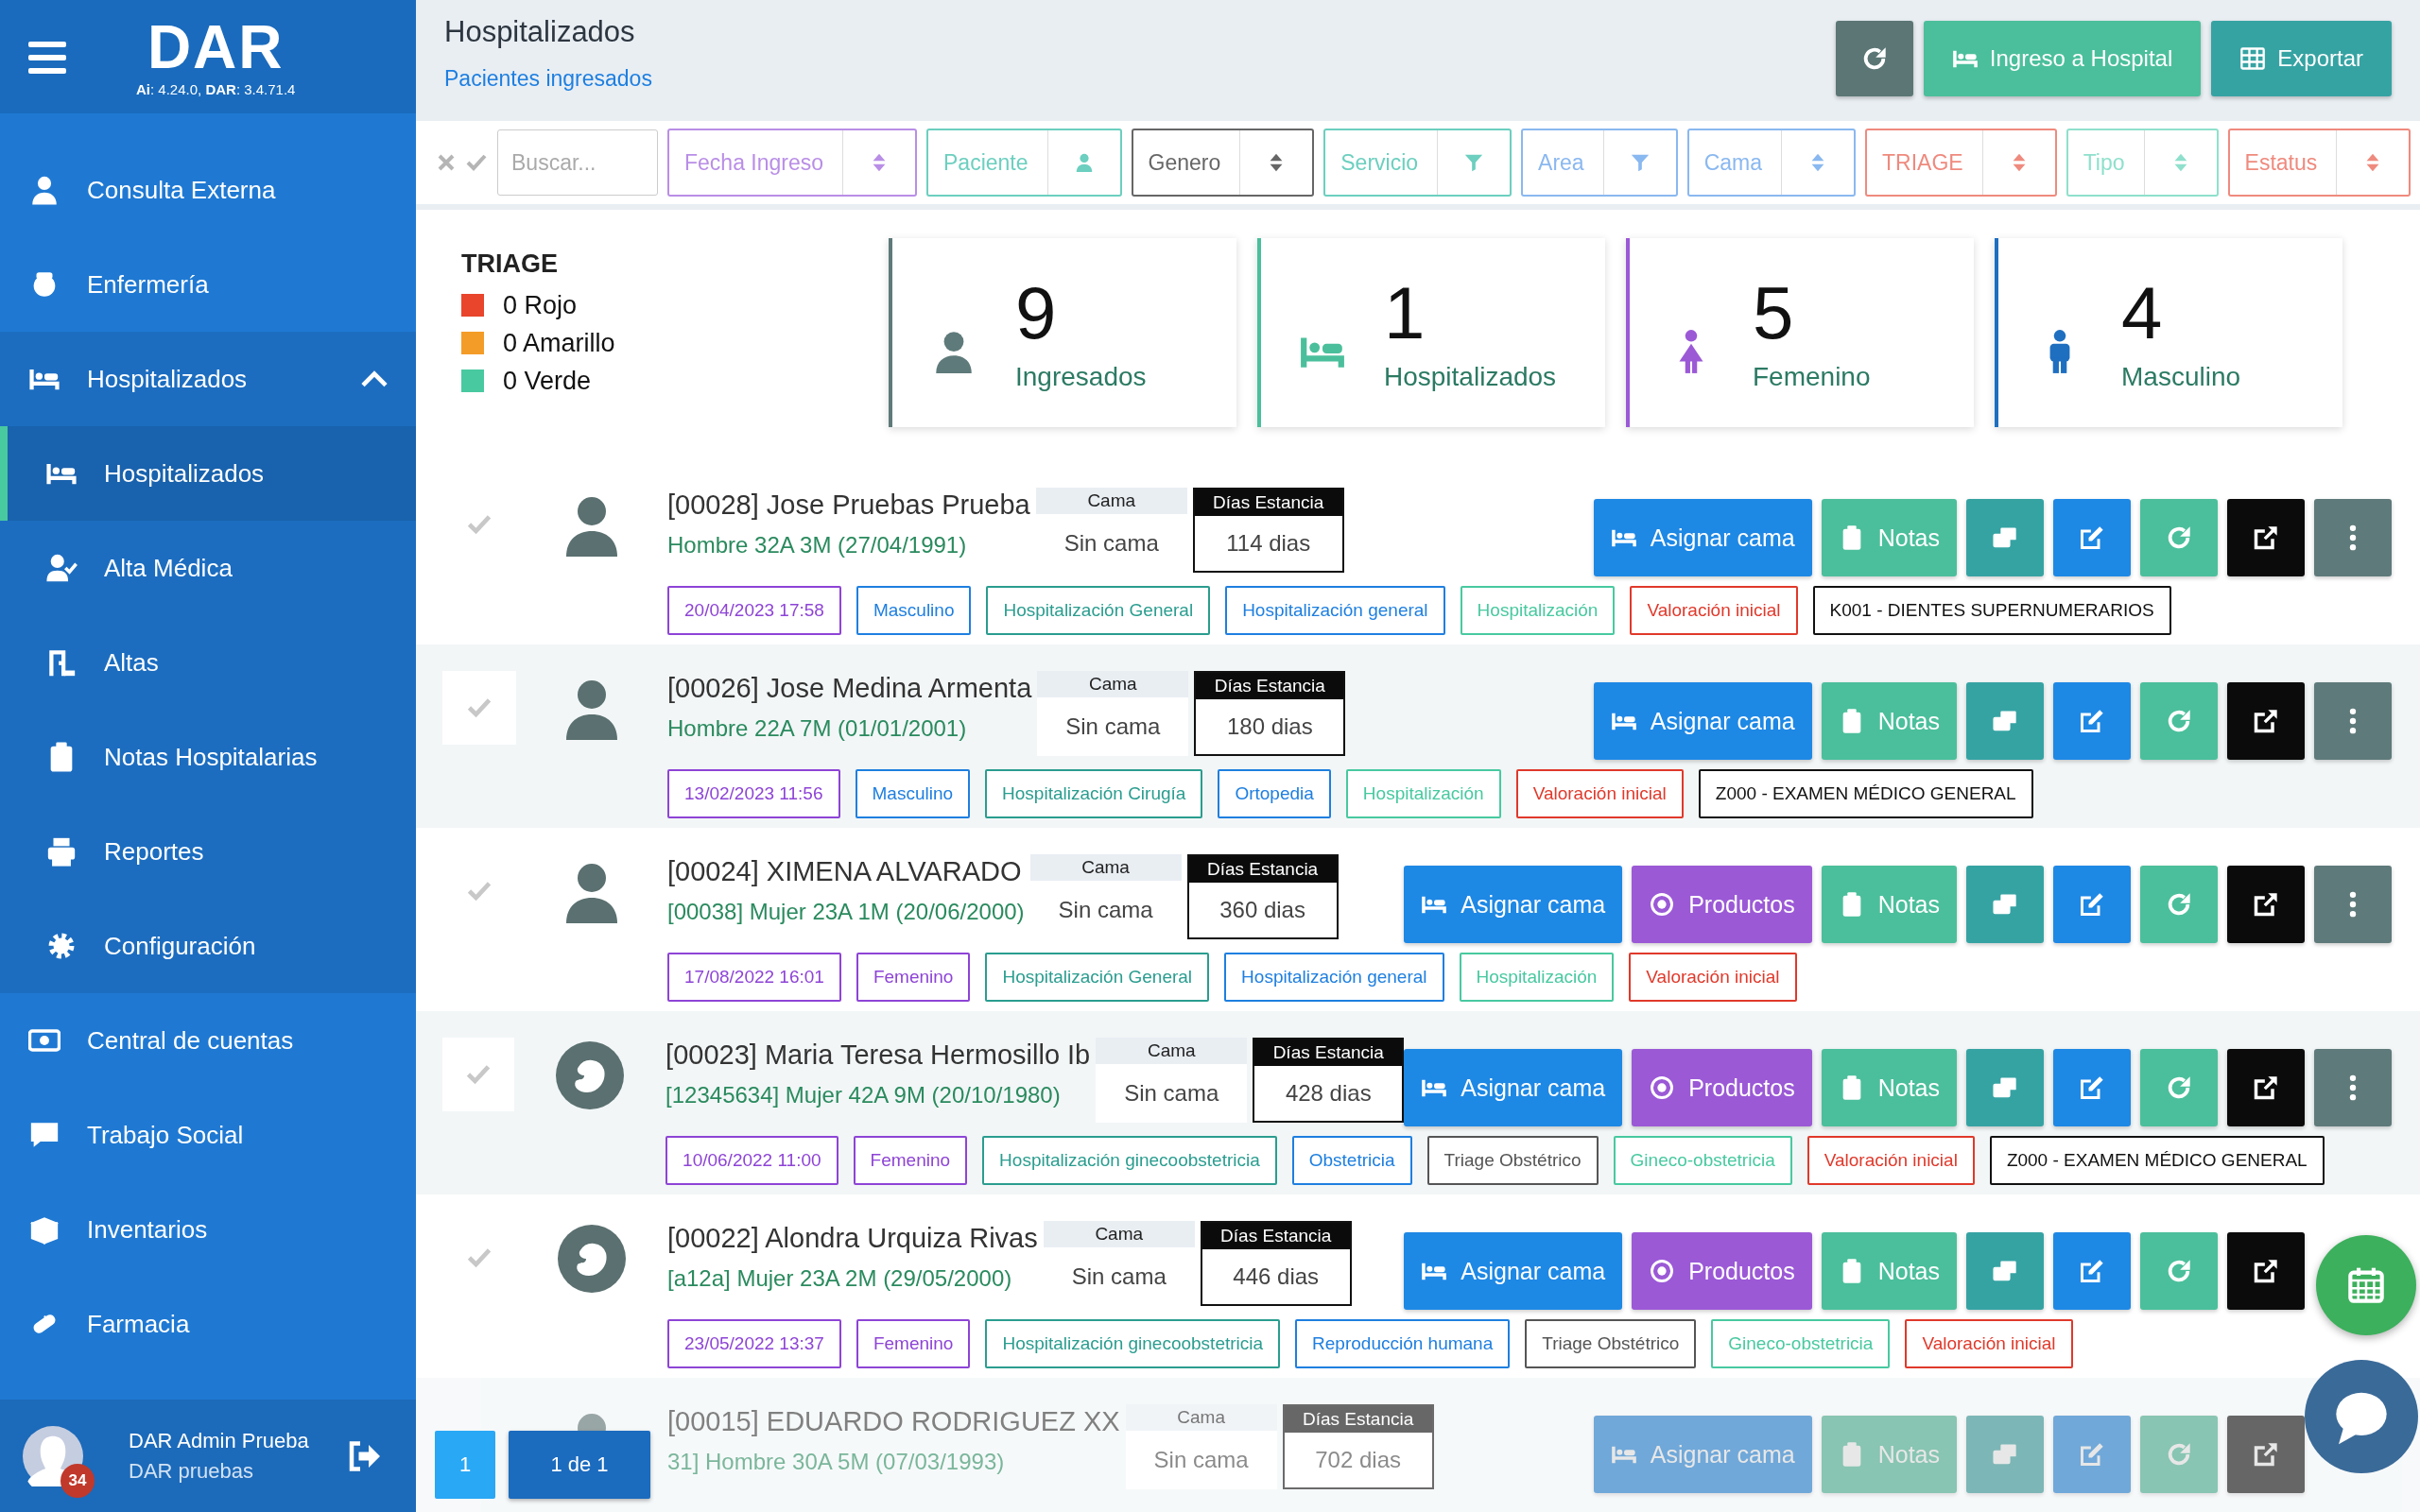  Describe the element at coordinates (878, 1055) in the screenshot. I see `patient-name: [00023] Maria Teresa Hermosillo Ib` at that location.